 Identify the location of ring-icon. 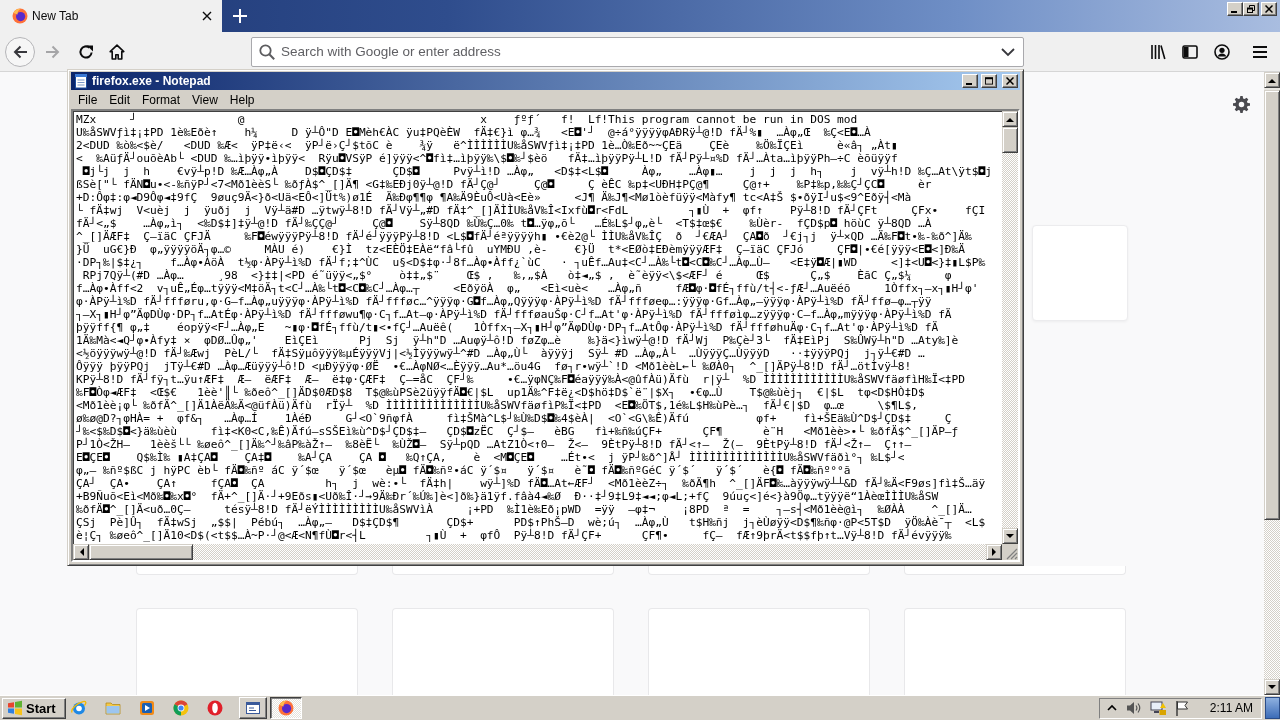
(215, 708).